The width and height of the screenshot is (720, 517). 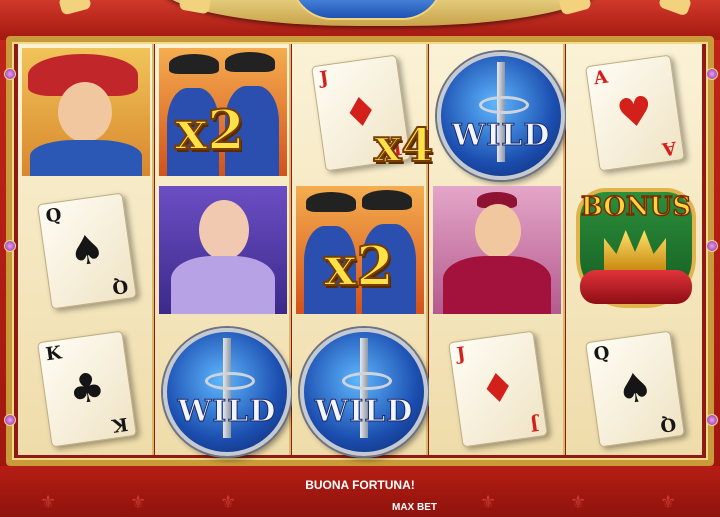 What do you see at coordinates (360, 485) in the screenshot?
I see `status-message: BUONA FORTUNA!` at bounding box center [360, 485].